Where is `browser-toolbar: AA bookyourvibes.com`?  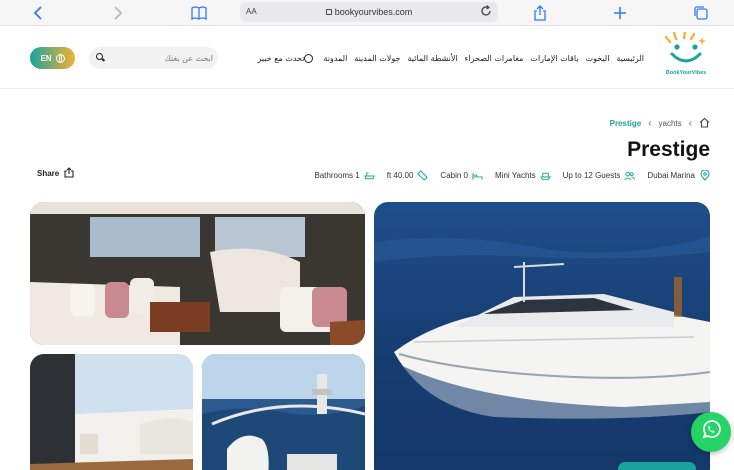 browser-toolbar: AA bookyourvibes.com is located at coordinates (367, 13).